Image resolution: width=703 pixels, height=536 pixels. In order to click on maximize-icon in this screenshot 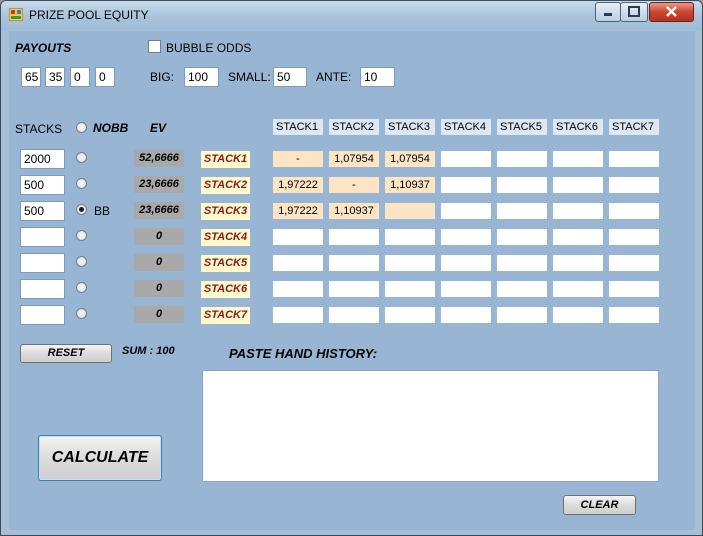, I will do `click(634, 11)`.